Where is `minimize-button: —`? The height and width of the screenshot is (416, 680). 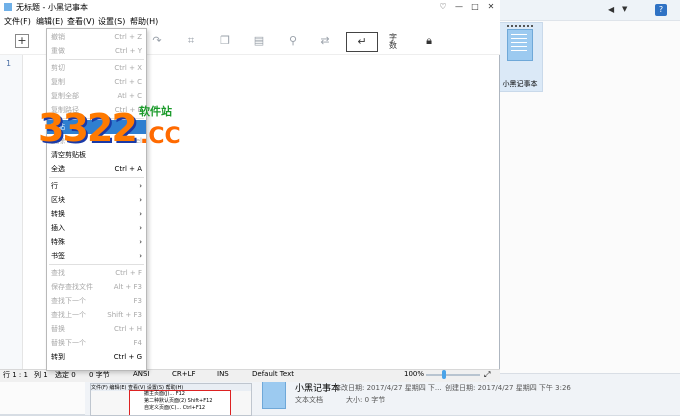
minimize-button: — is located at coordinates (459, 7).